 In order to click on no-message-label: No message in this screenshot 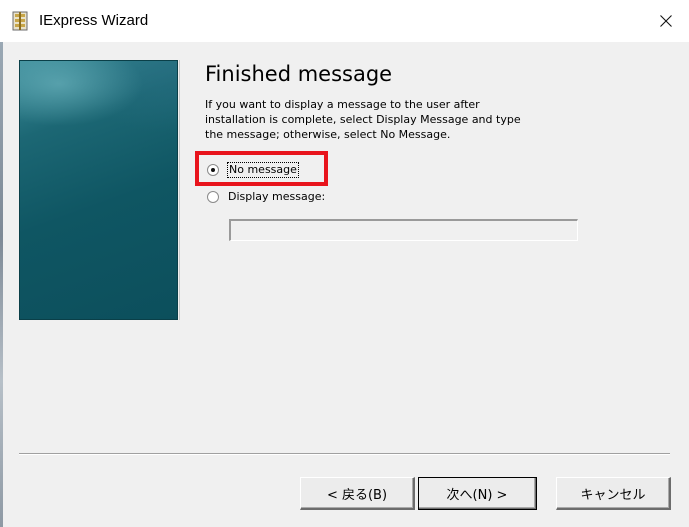, I will do `click(263, 170)`.